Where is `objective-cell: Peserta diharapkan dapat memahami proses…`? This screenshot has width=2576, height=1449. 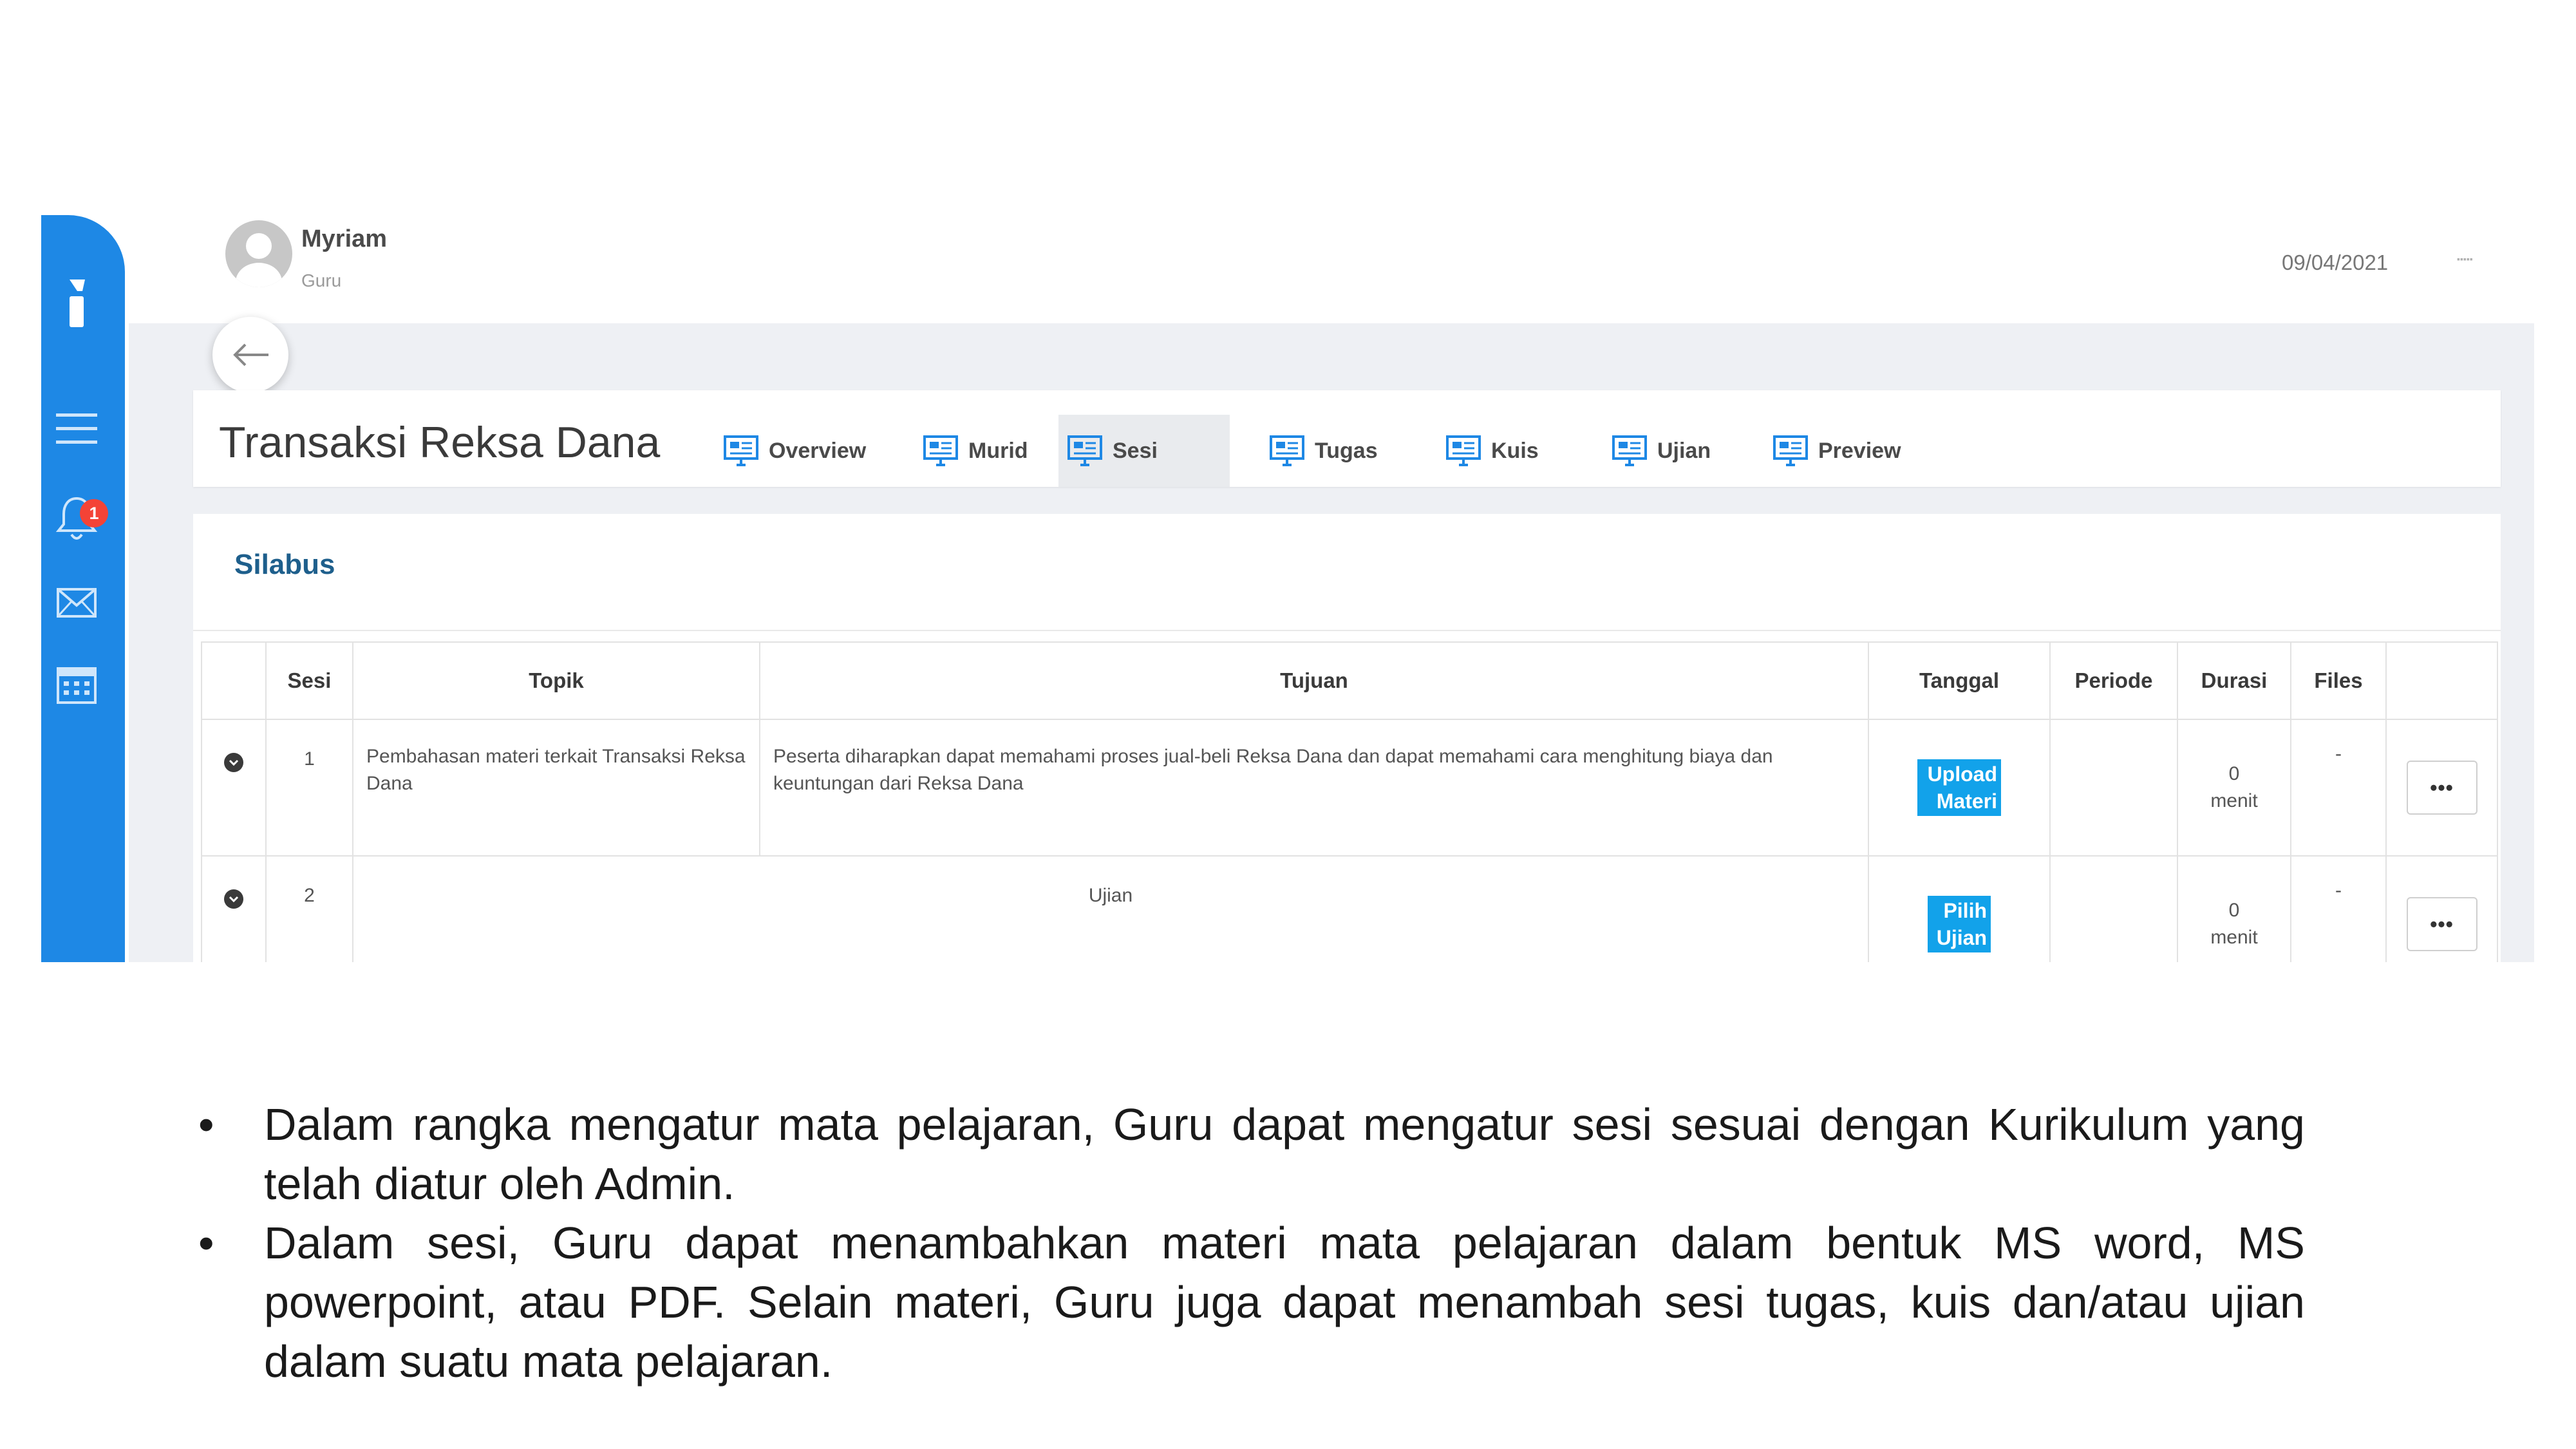 objective-cell: Peserta diharapkan dapat memahami proses… is located at coordinates (1314, 788).